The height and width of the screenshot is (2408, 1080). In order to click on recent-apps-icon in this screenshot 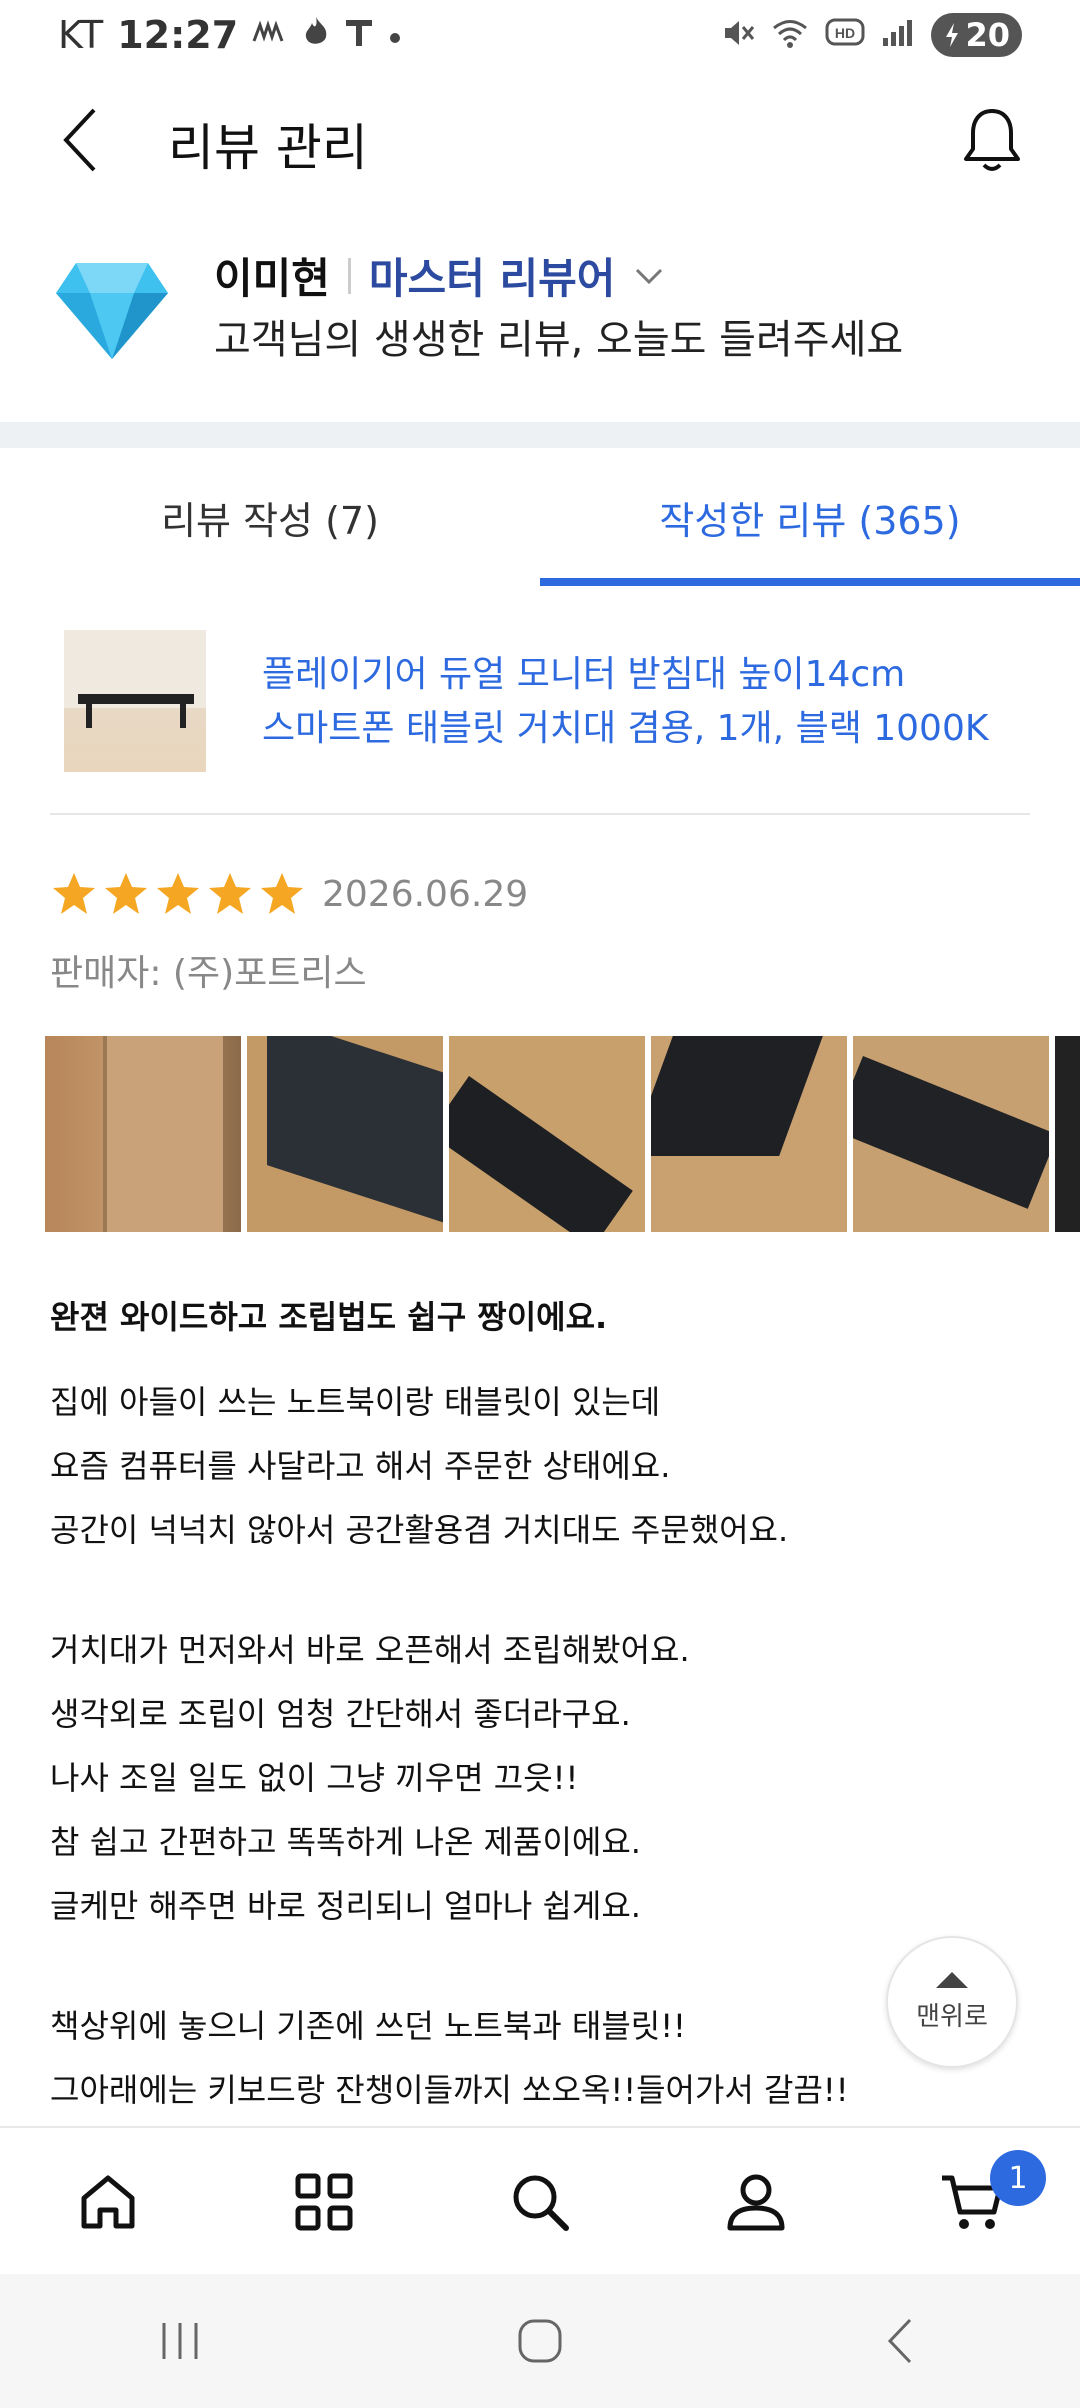, I will do `click(180, 2341)`.